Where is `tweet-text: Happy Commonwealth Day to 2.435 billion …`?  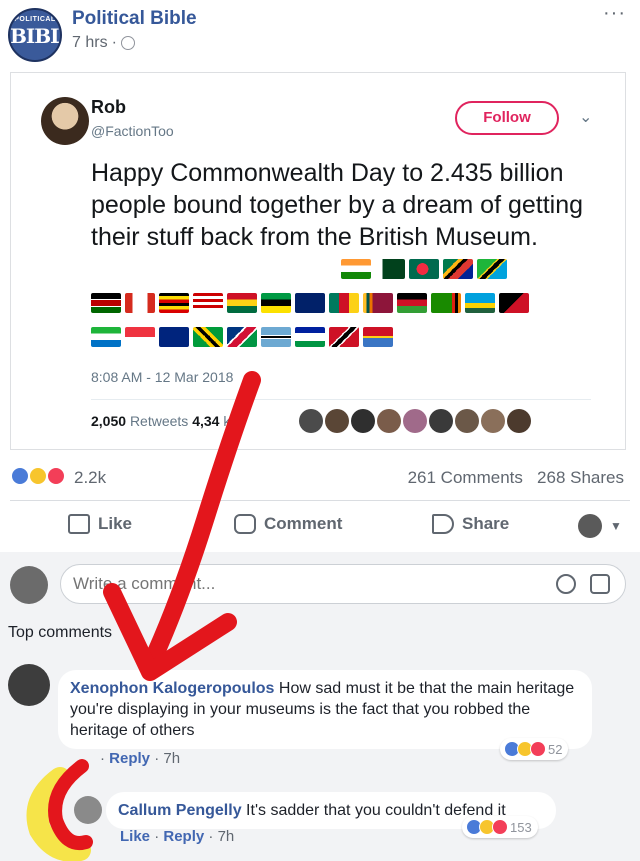 tweet-text: Happy Commonwealth Day to 2.435 billion … is located at coordinates (337, 205).